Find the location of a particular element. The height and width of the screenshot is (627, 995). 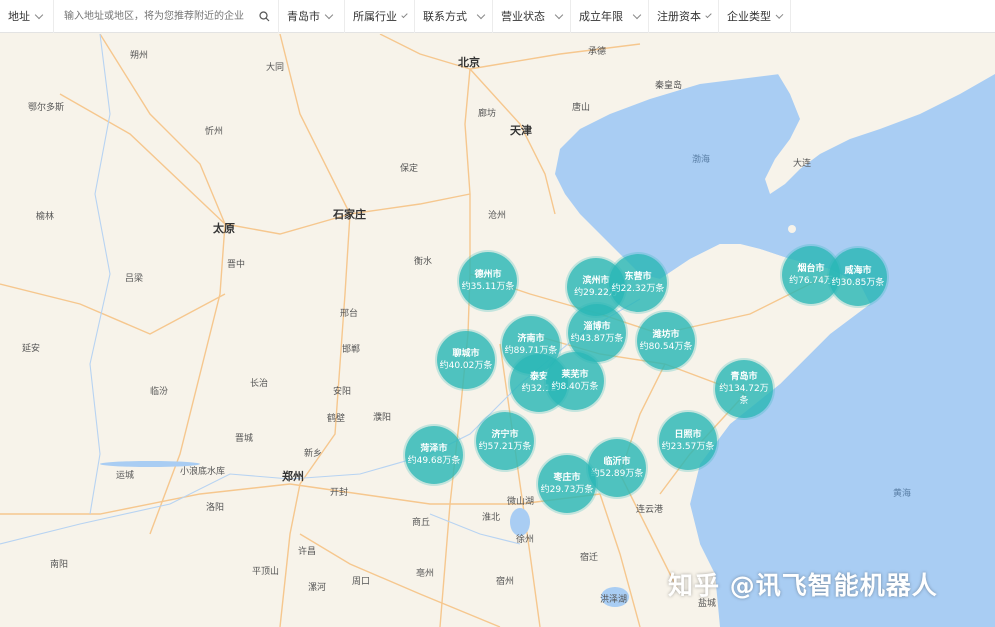

city-label-nanyang: 南阳 is located at coordinates (59, 565).